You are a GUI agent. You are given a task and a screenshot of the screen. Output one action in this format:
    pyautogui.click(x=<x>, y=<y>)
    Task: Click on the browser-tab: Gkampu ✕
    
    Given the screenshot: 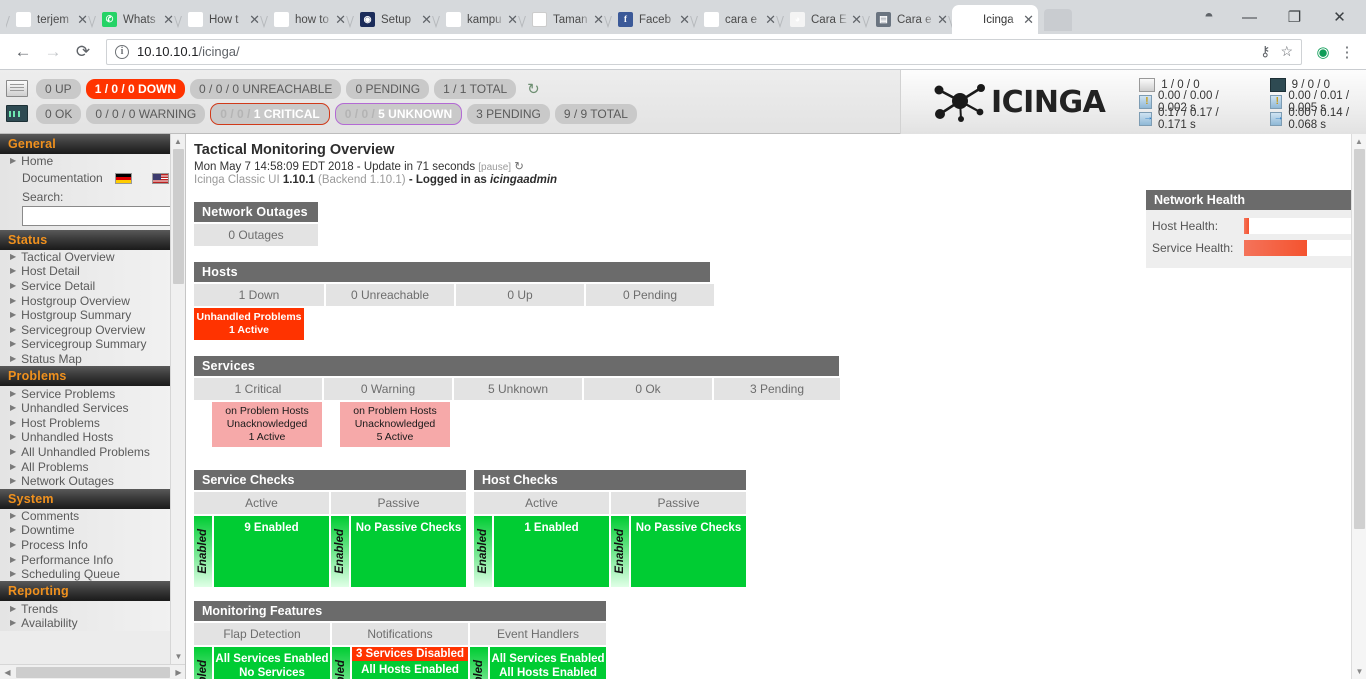 What is the action you would take?
    pyautogui.click(x=479, y=19)
    